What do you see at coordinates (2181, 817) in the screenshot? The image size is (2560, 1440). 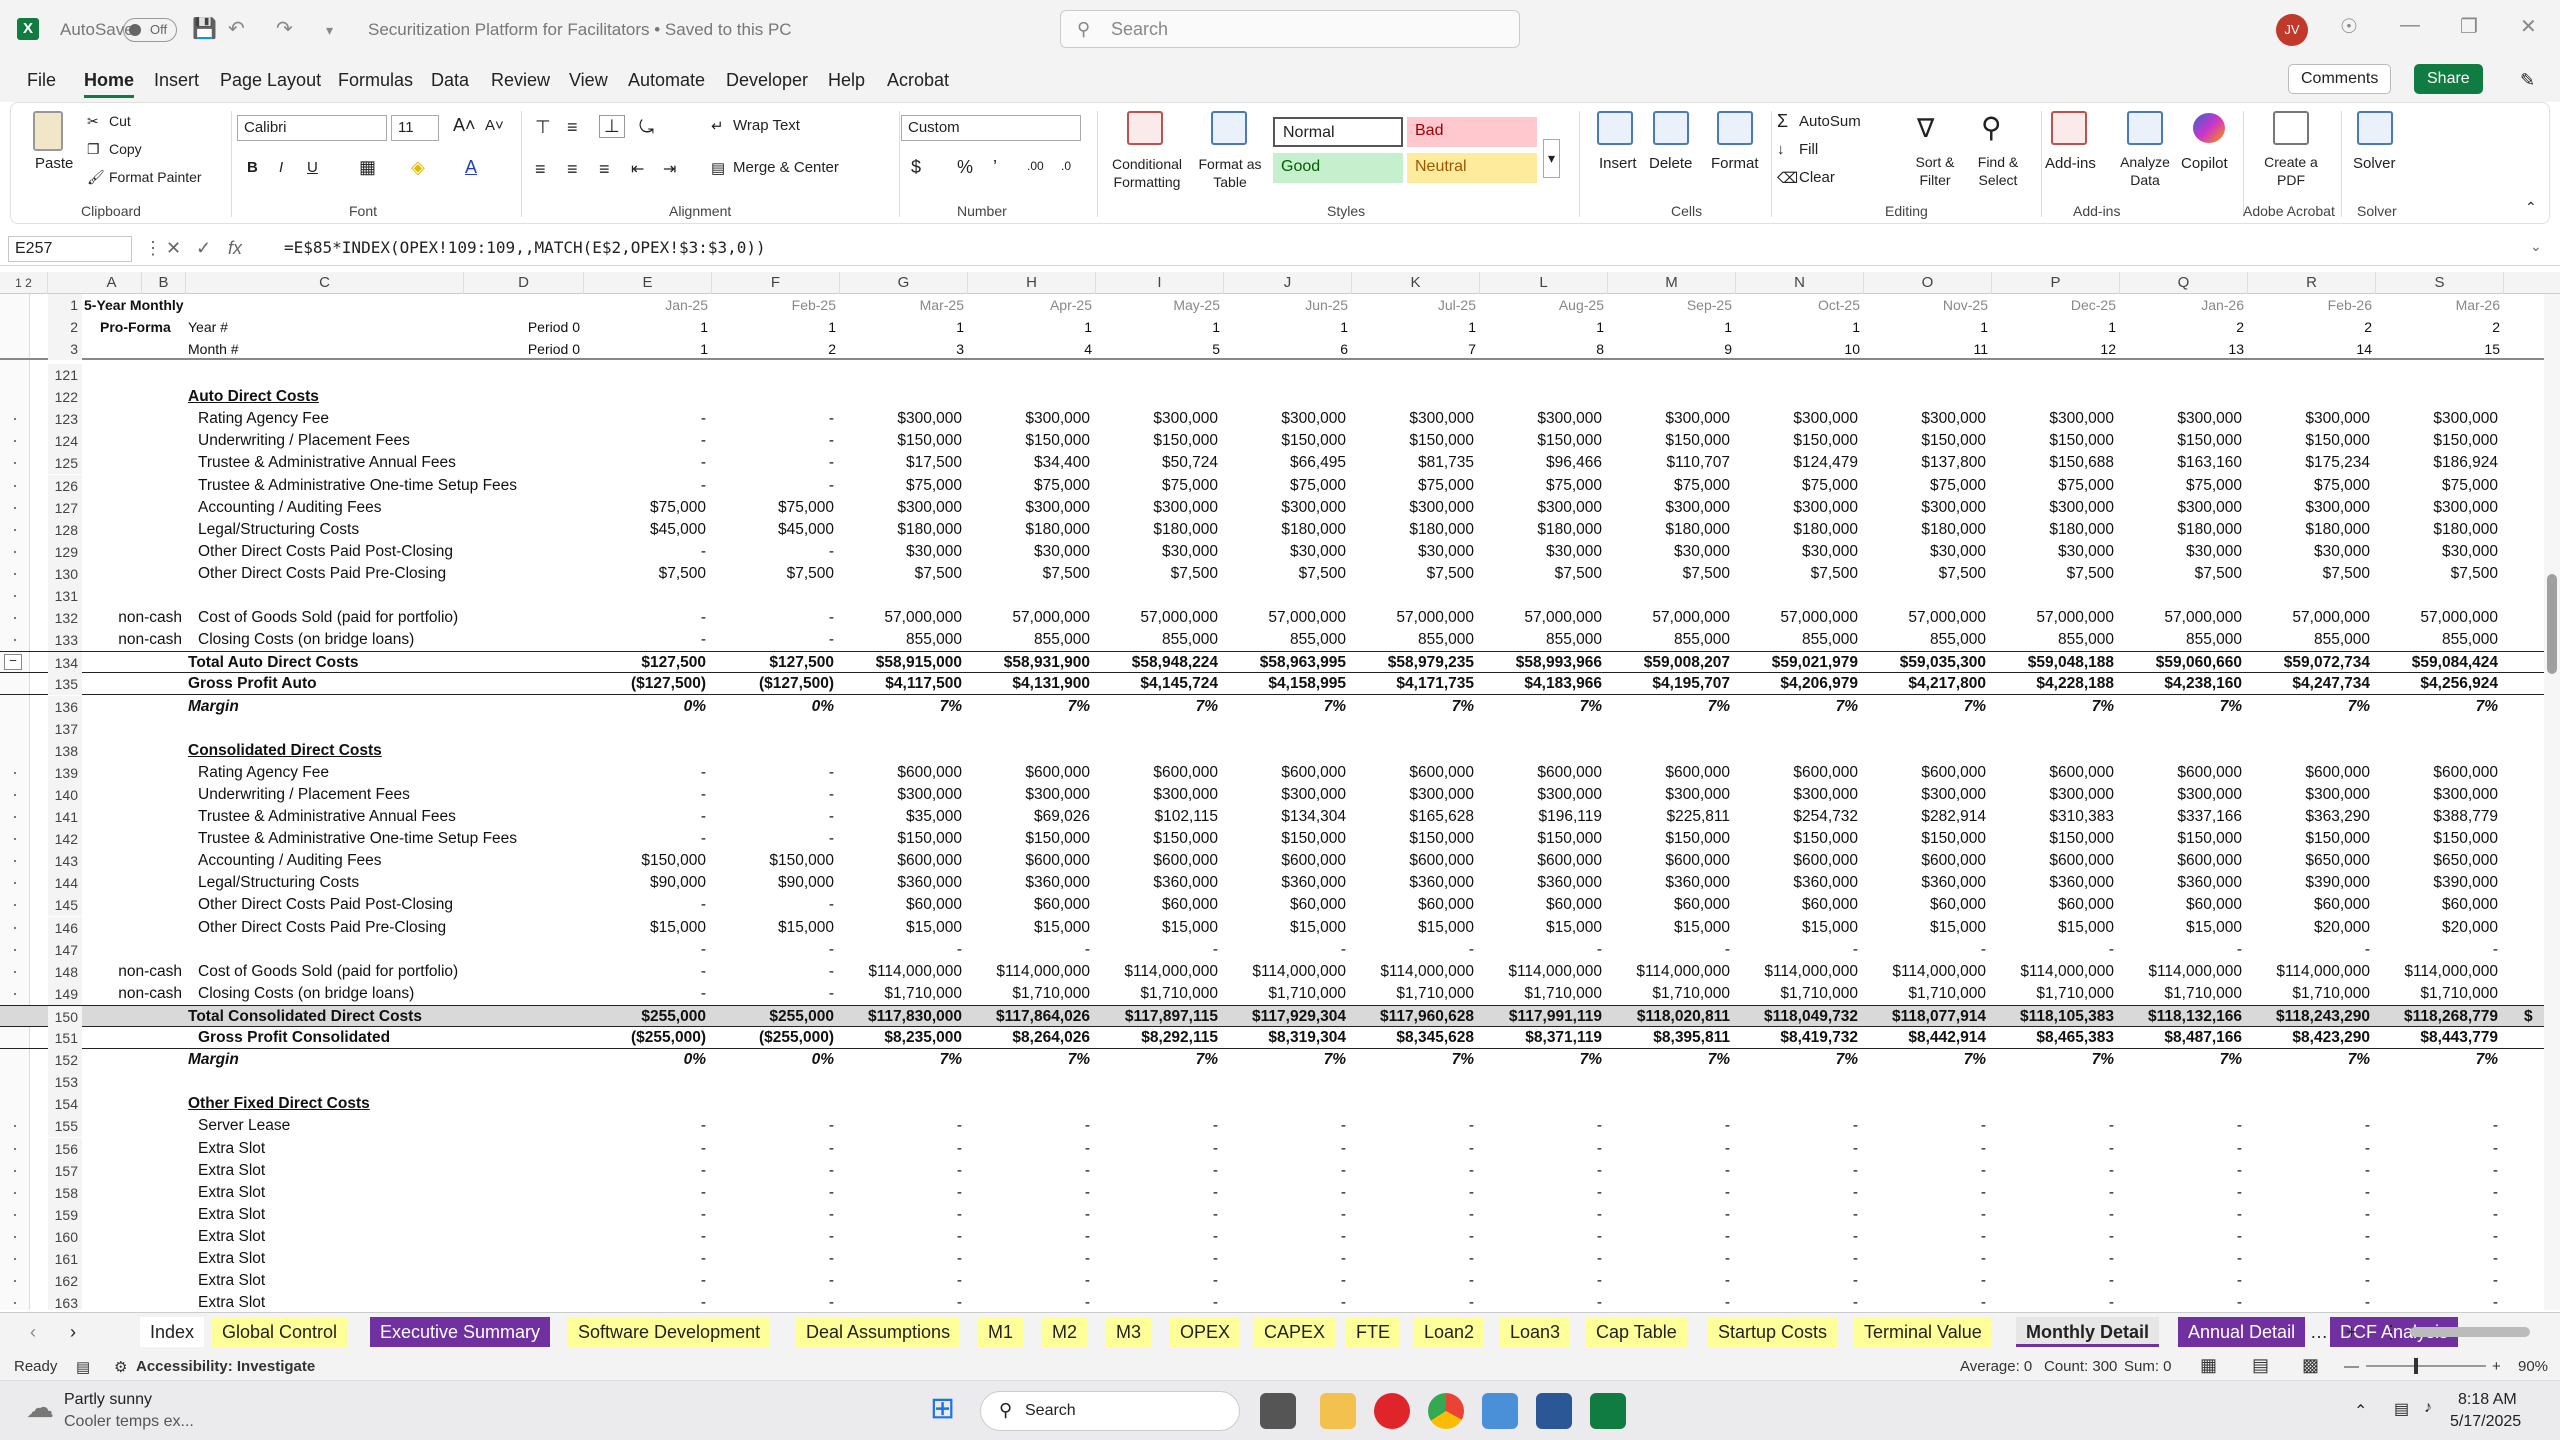 I see `value-cell: $337,166` at bounding box center [2181, 817].